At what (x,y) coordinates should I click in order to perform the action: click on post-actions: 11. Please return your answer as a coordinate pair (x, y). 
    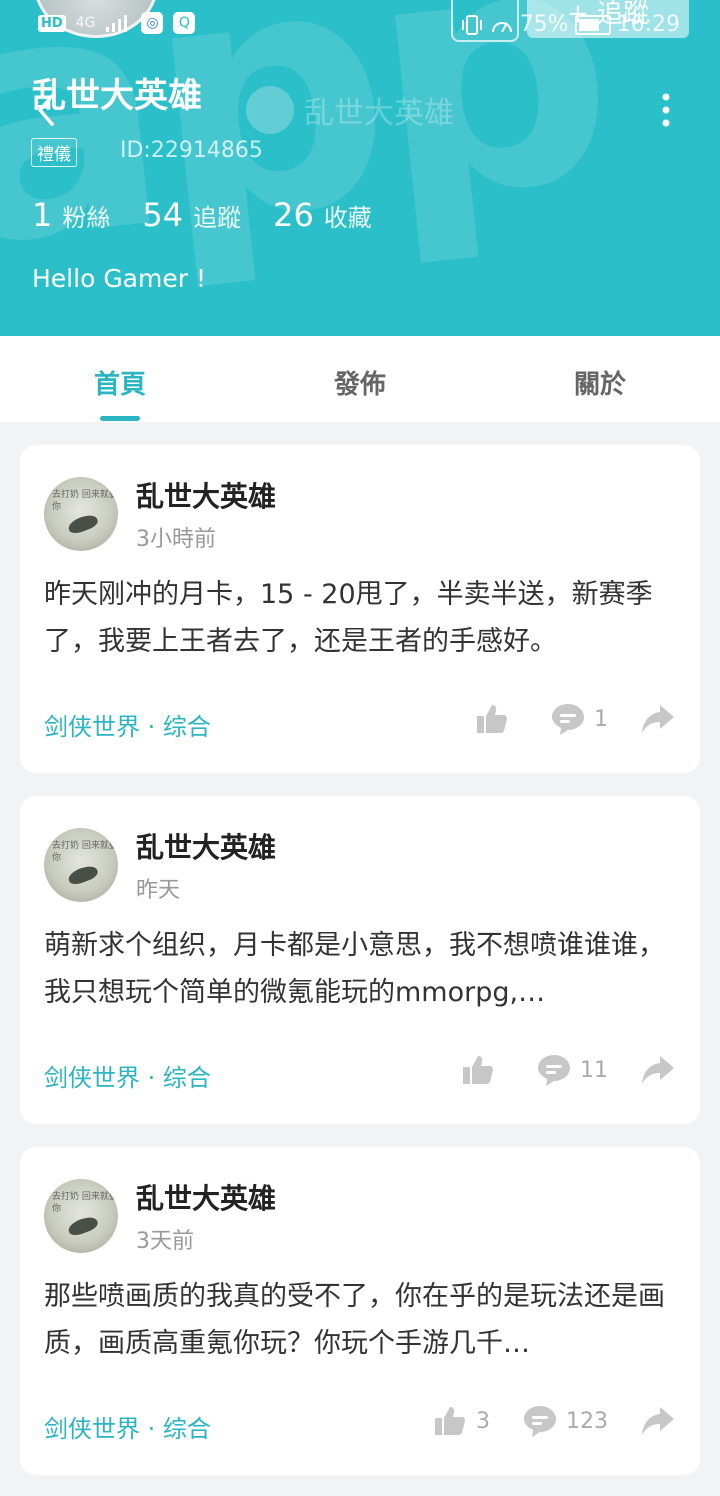
    Looking at the image, I should click on (568, 1070).